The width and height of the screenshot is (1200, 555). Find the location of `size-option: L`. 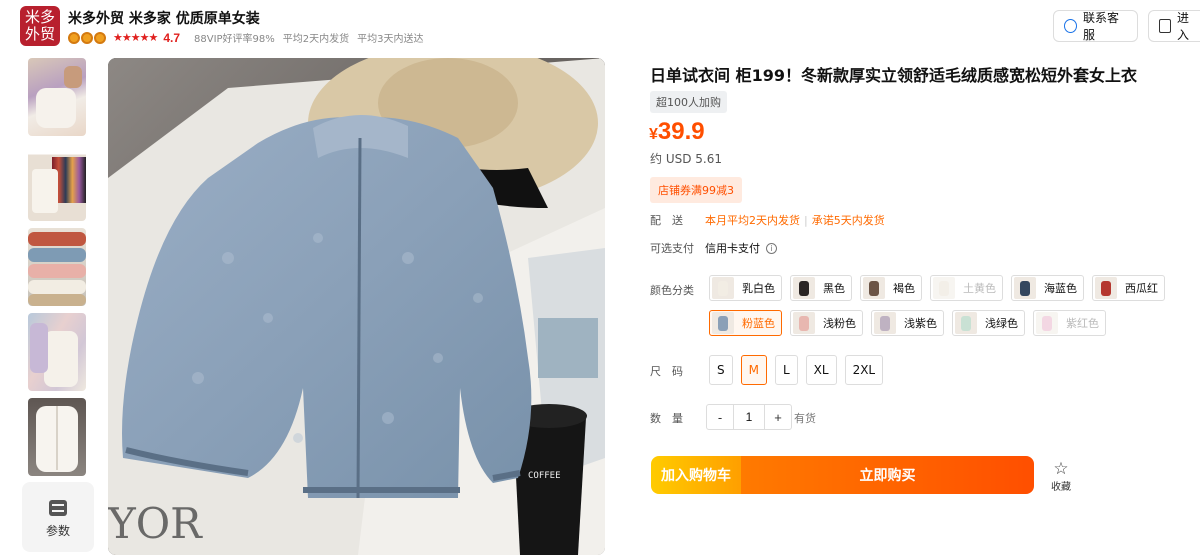

size-option: L is located at coordinates (786, 370).